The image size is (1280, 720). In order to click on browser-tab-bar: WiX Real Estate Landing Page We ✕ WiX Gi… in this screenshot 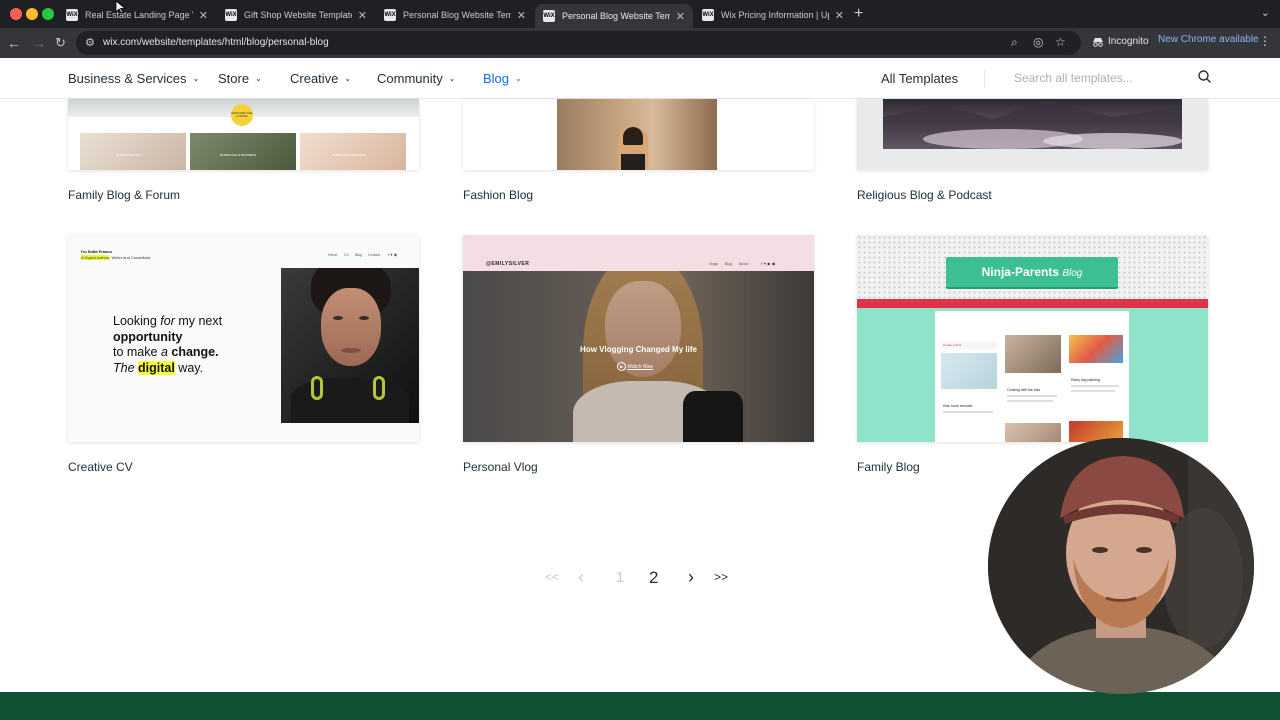, I will do `click(640, 14)`.